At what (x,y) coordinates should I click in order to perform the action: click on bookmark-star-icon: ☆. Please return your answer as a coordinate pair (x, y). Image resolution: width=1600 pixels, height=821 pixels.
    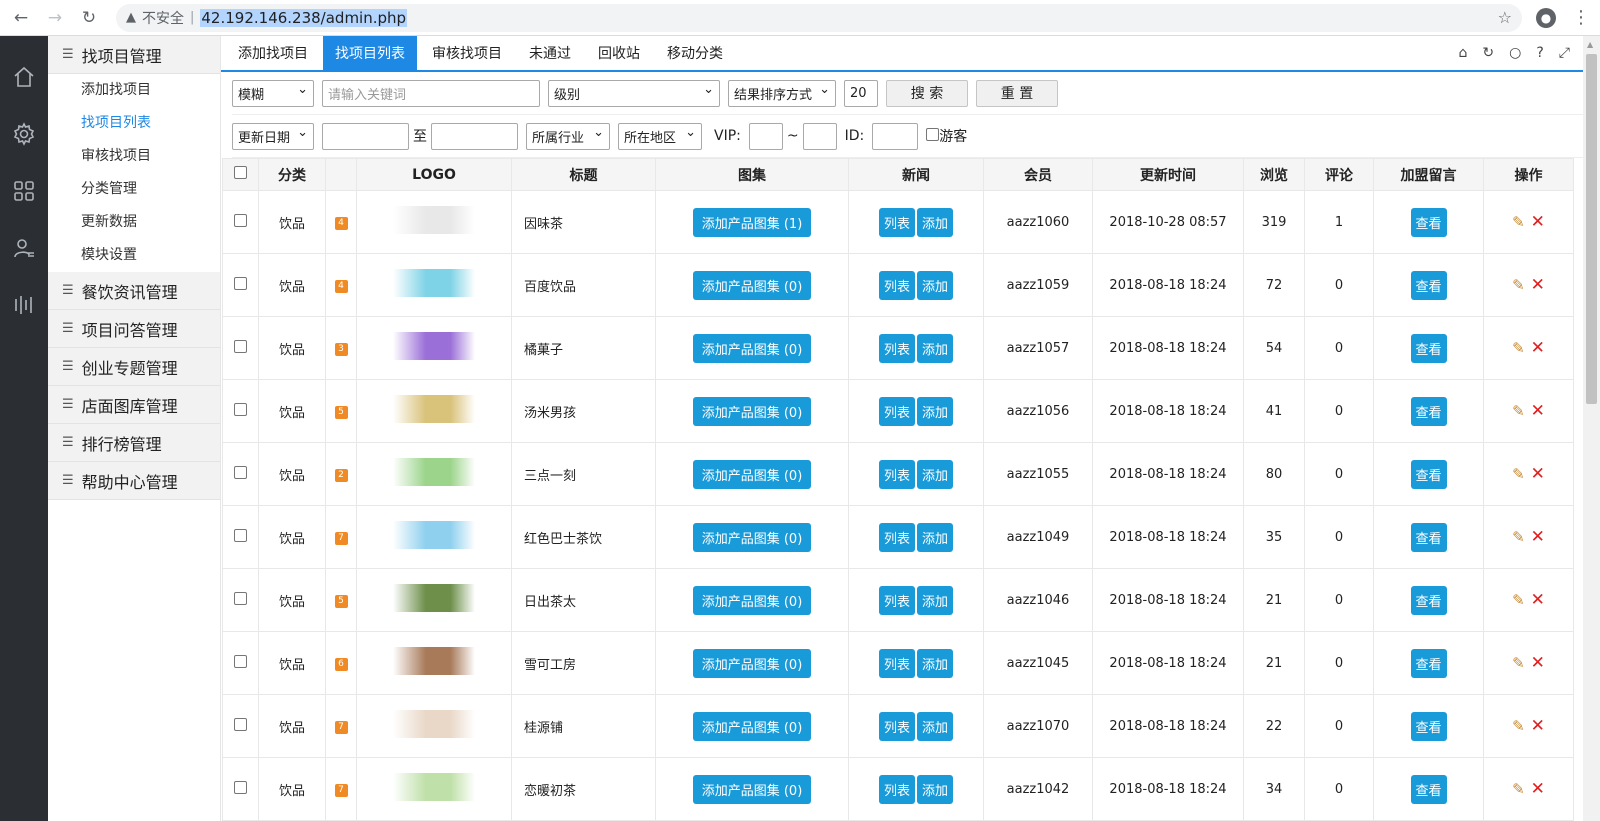
    Looking at the image, I should click on (1505, 17).